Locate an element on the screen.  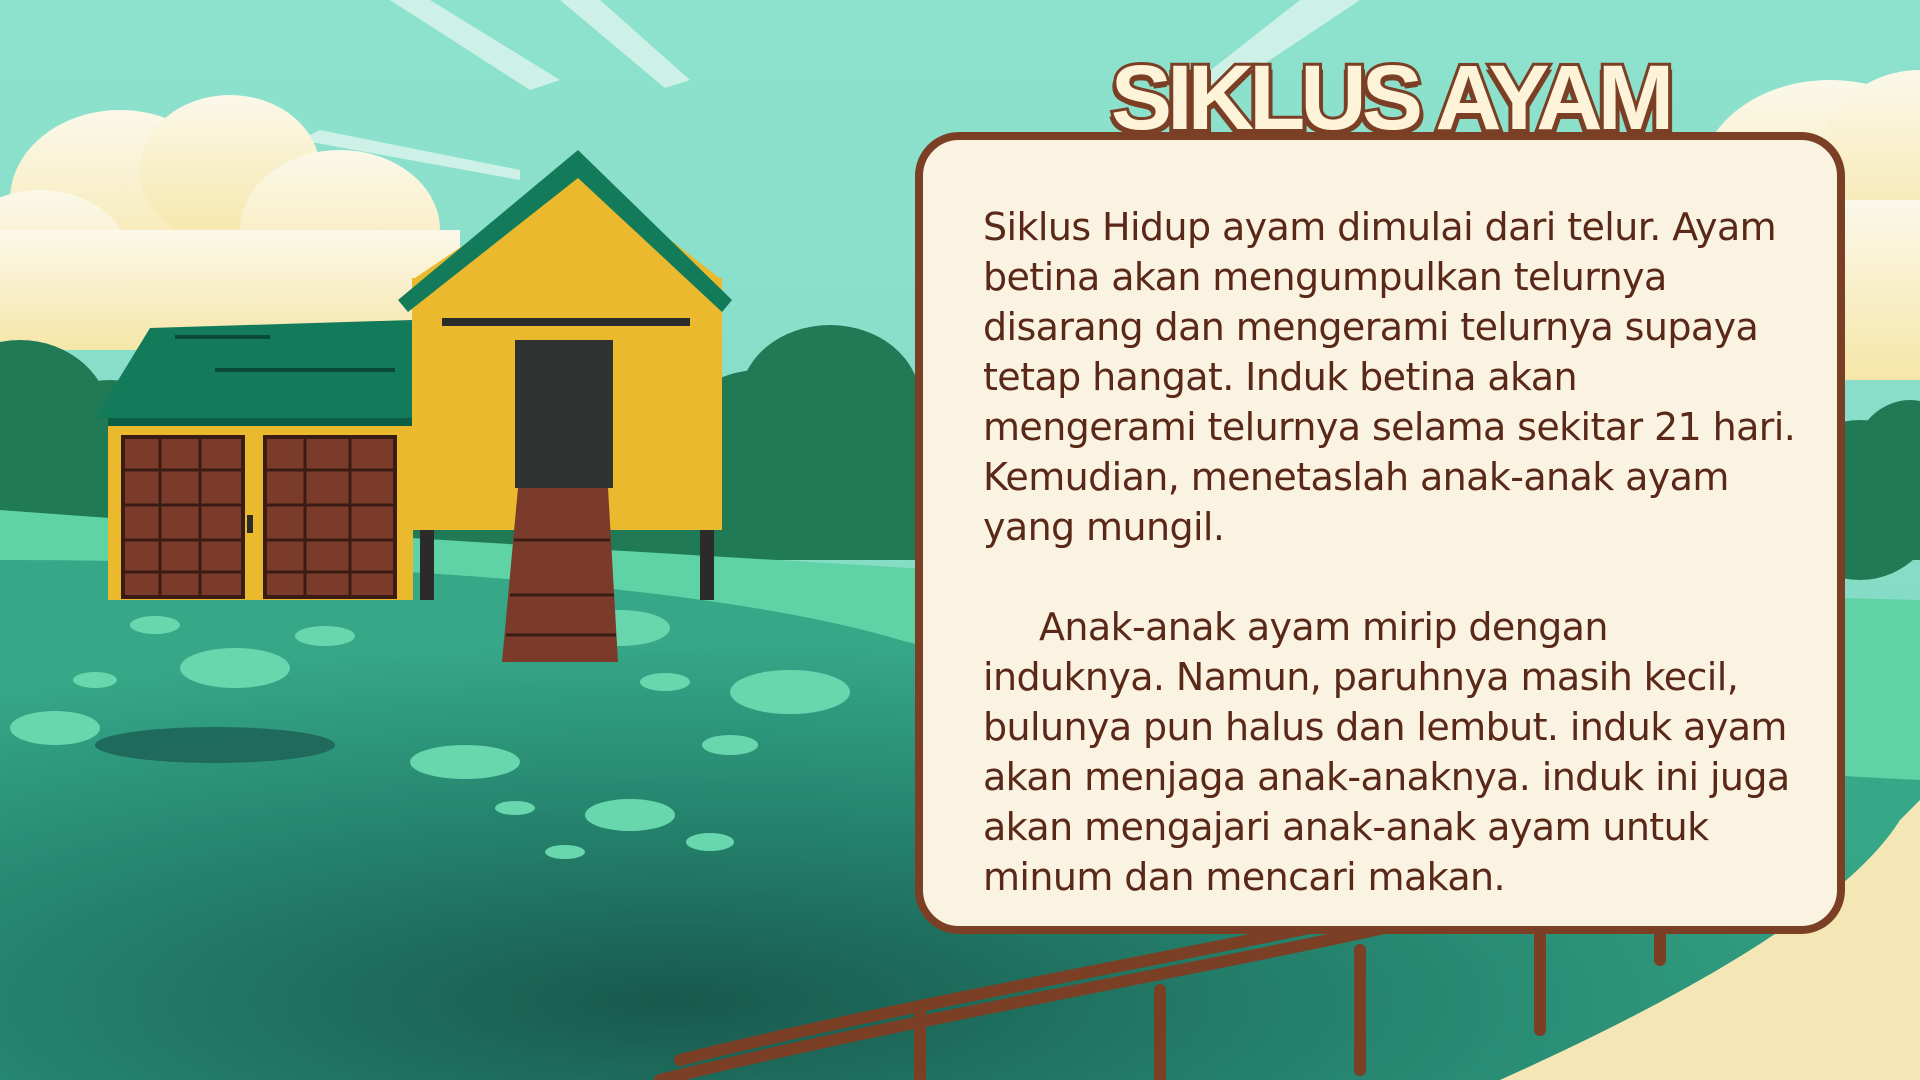
page-title: SIKLUS AYAM is located at coordinates (1393, 98).